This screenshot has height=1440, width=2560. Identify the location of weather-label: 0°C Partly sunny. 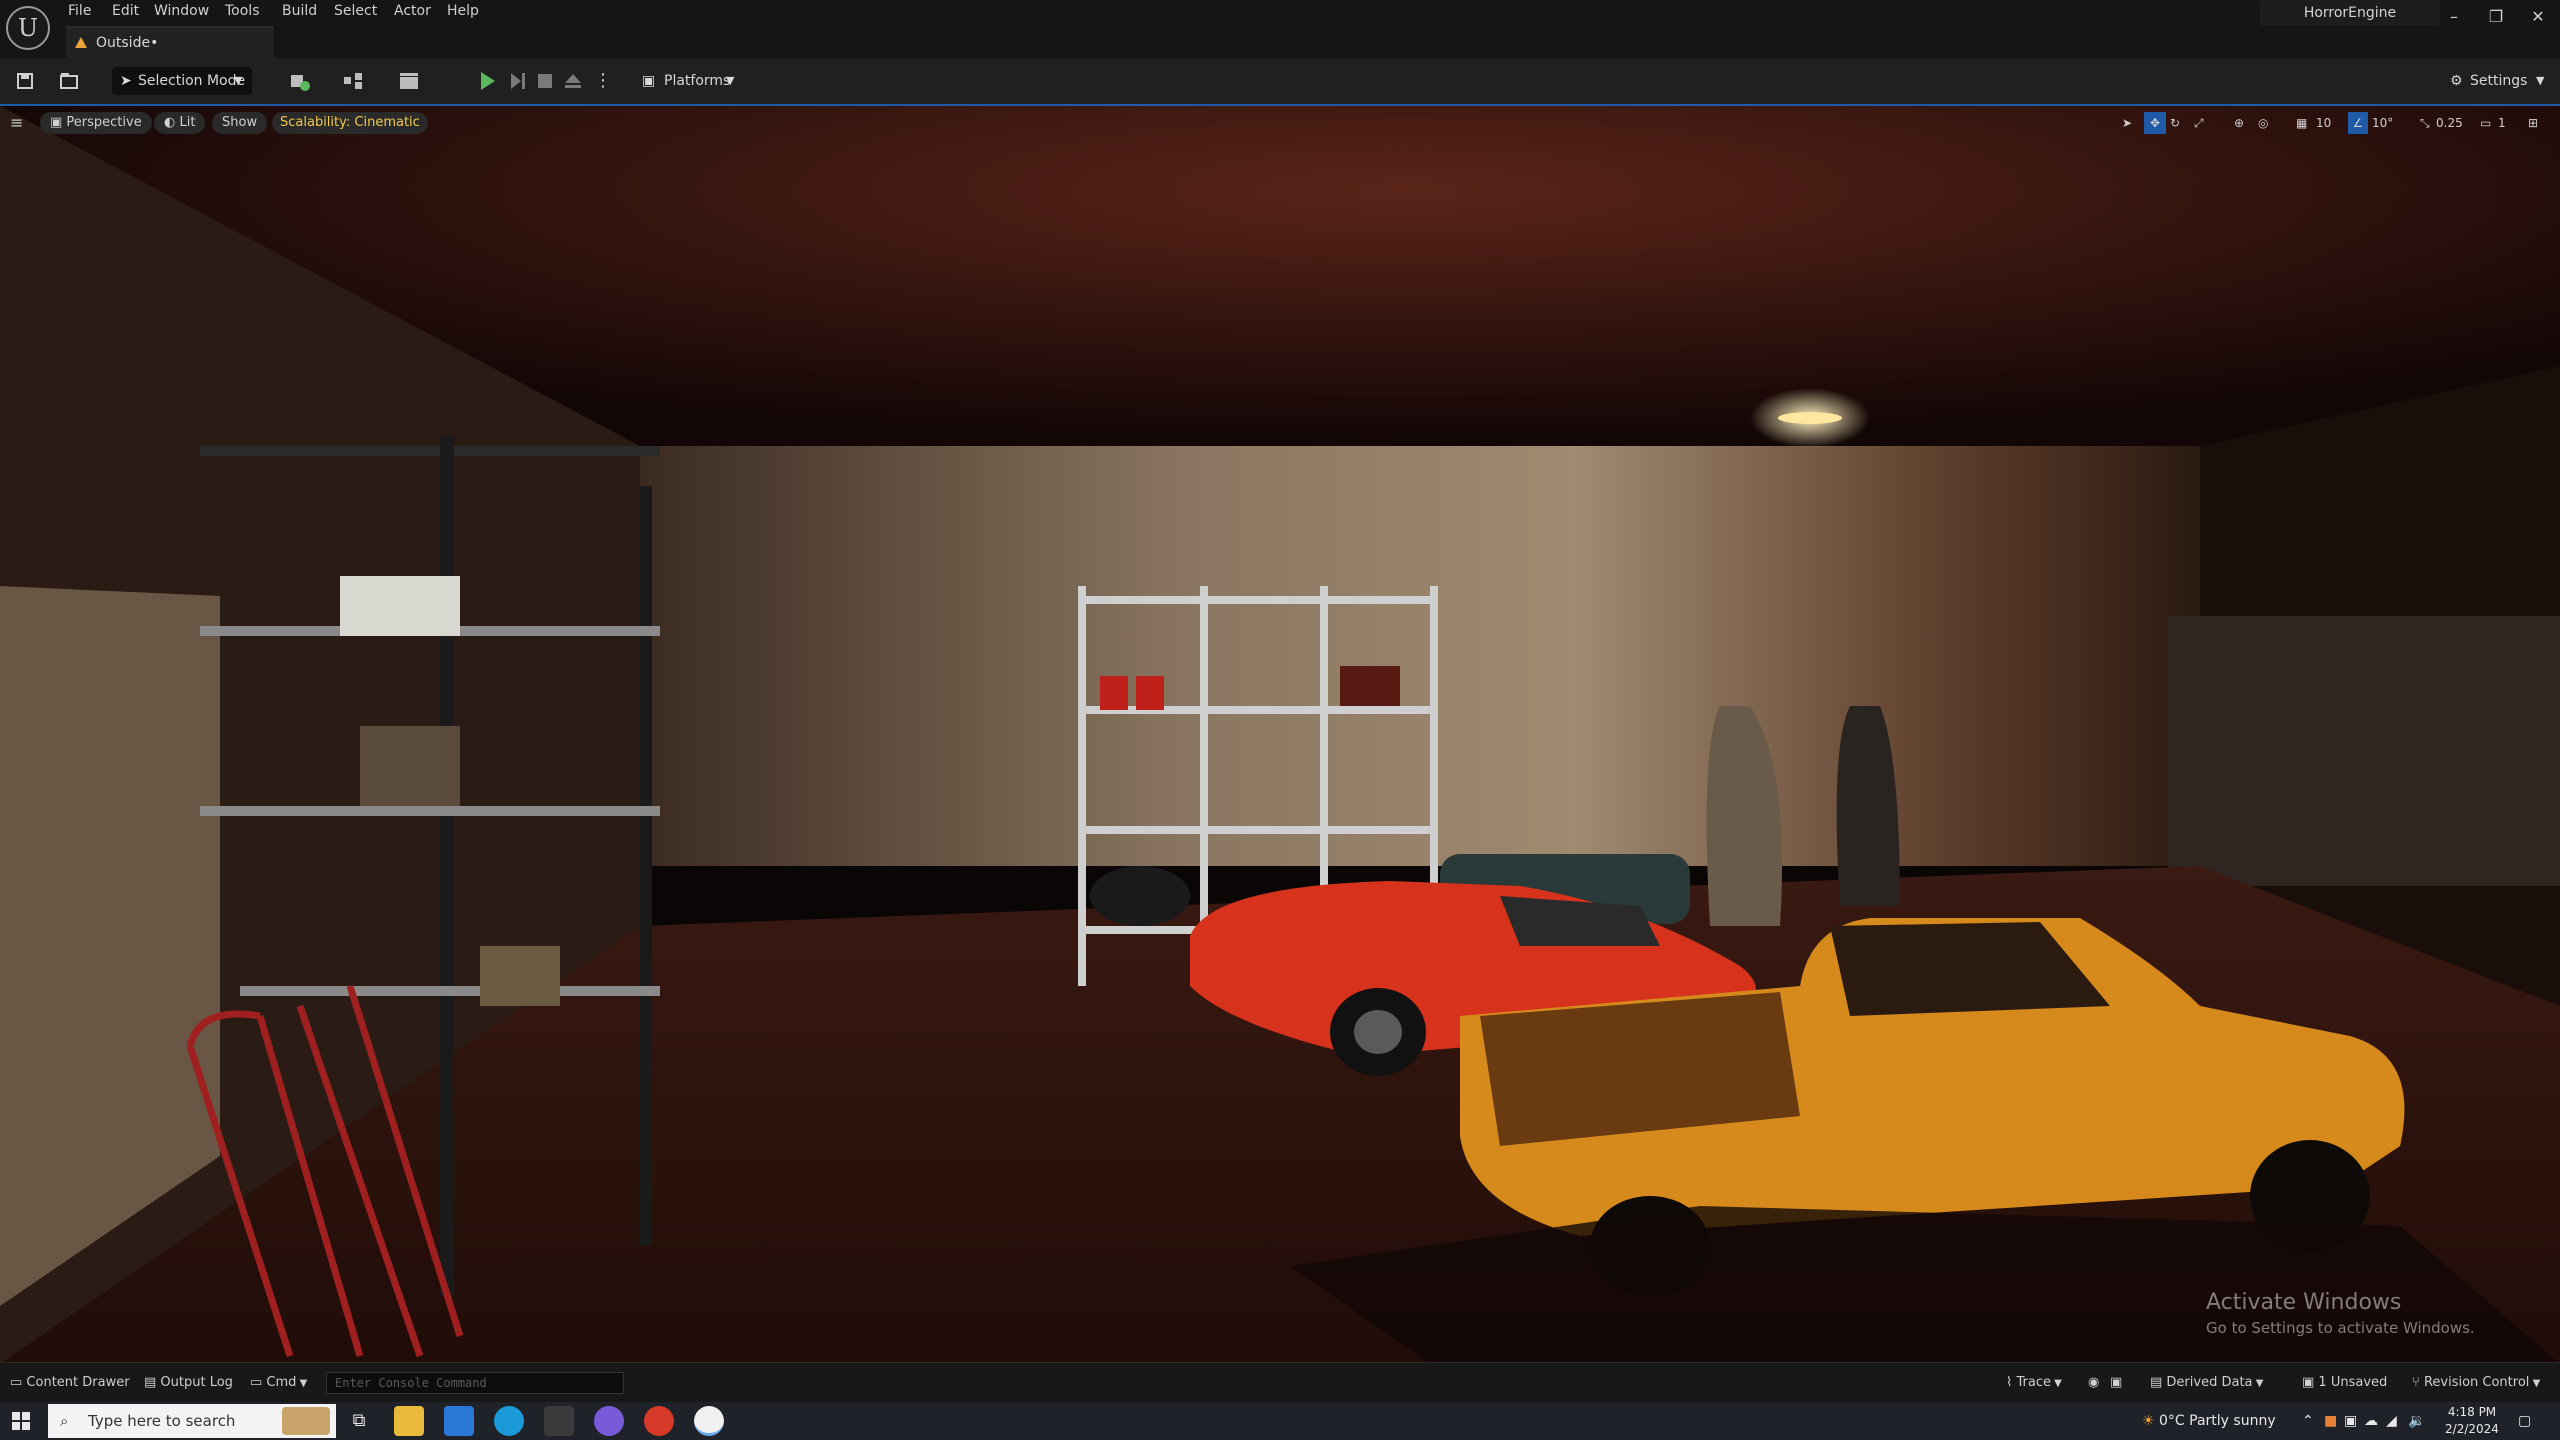
(2217, 1421).